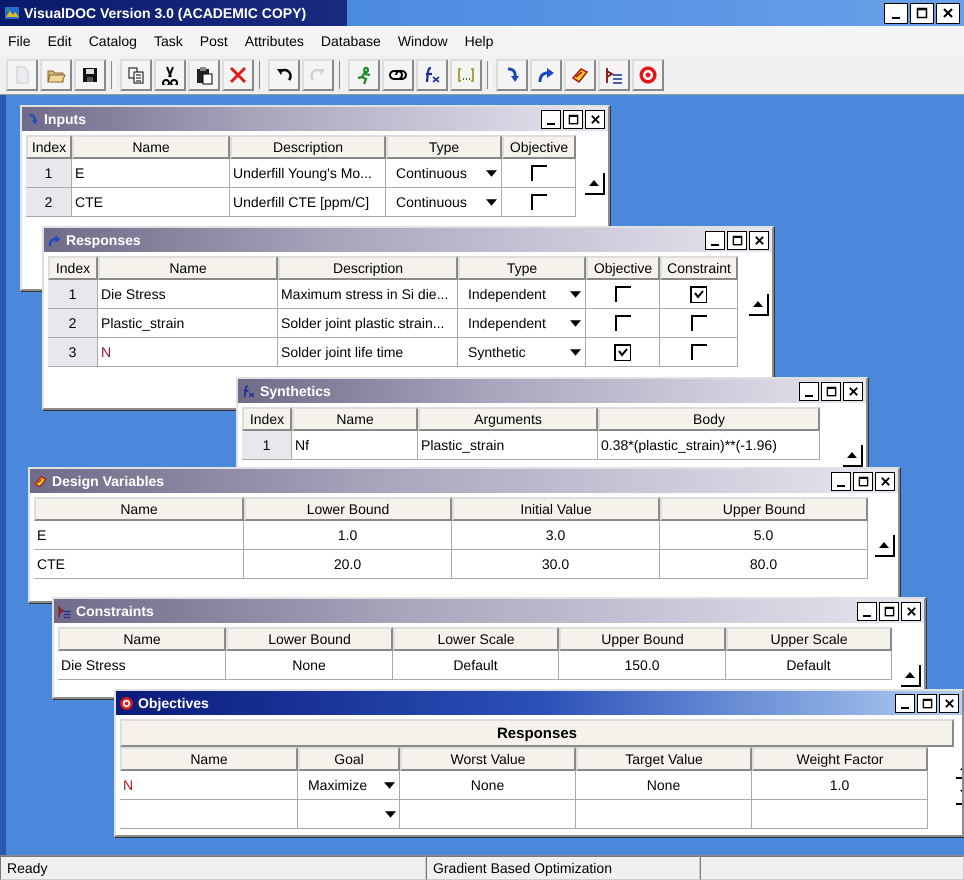  I want to click on clipboard-icon, so click(204, 75).